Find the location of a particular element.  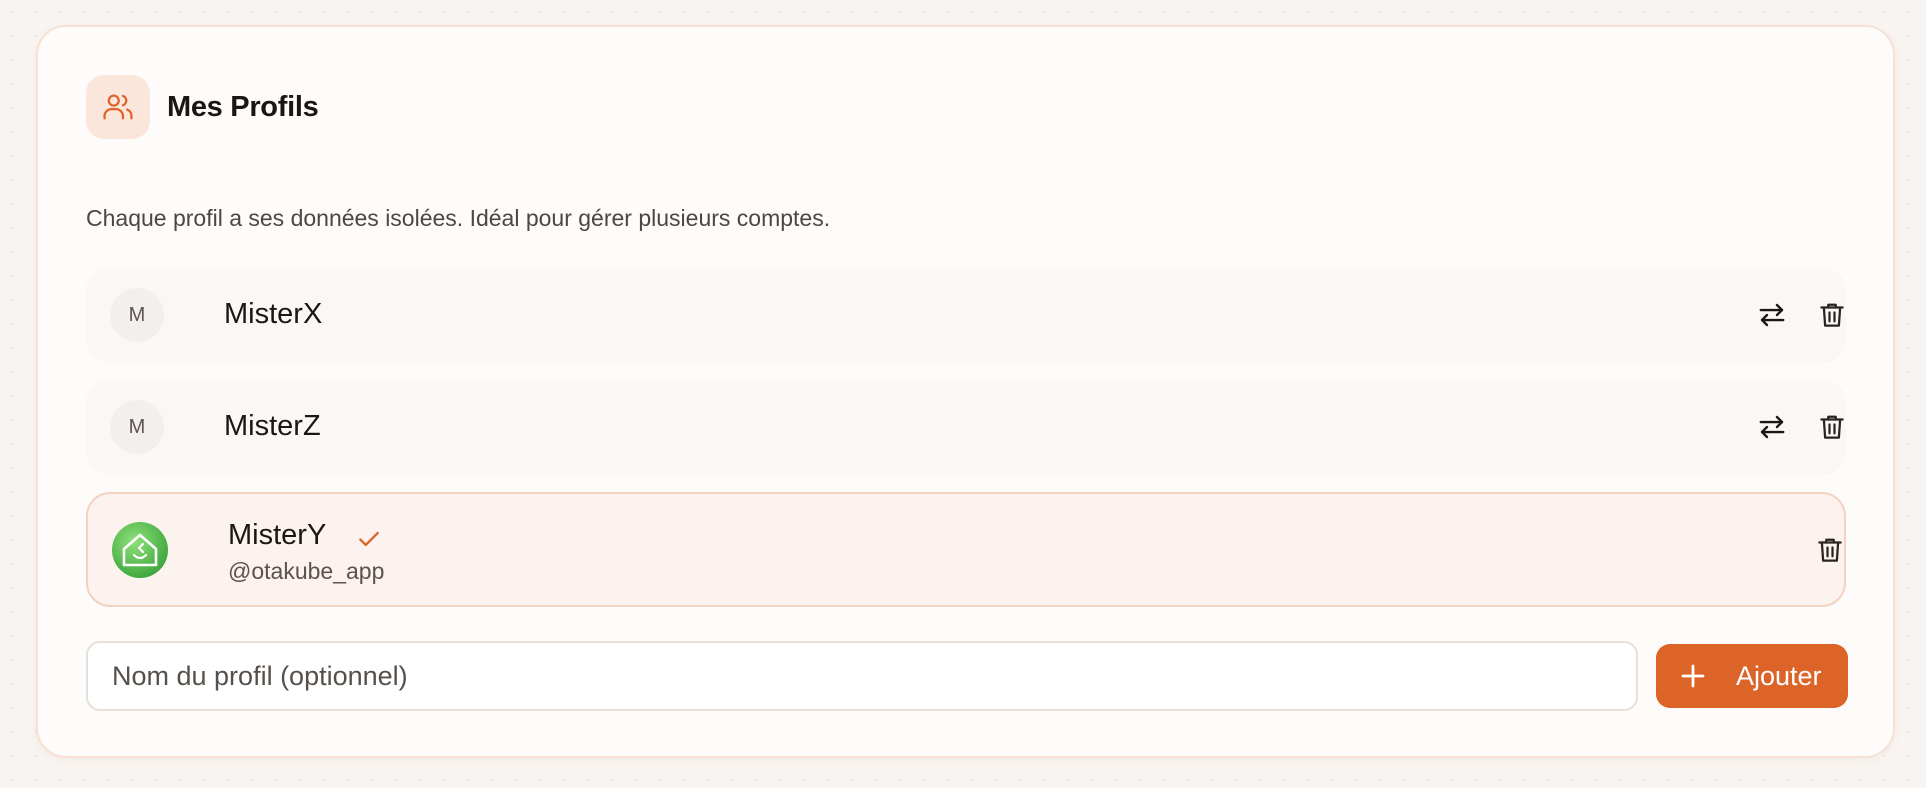

house-app-icon is located at coordinates (140, 550).